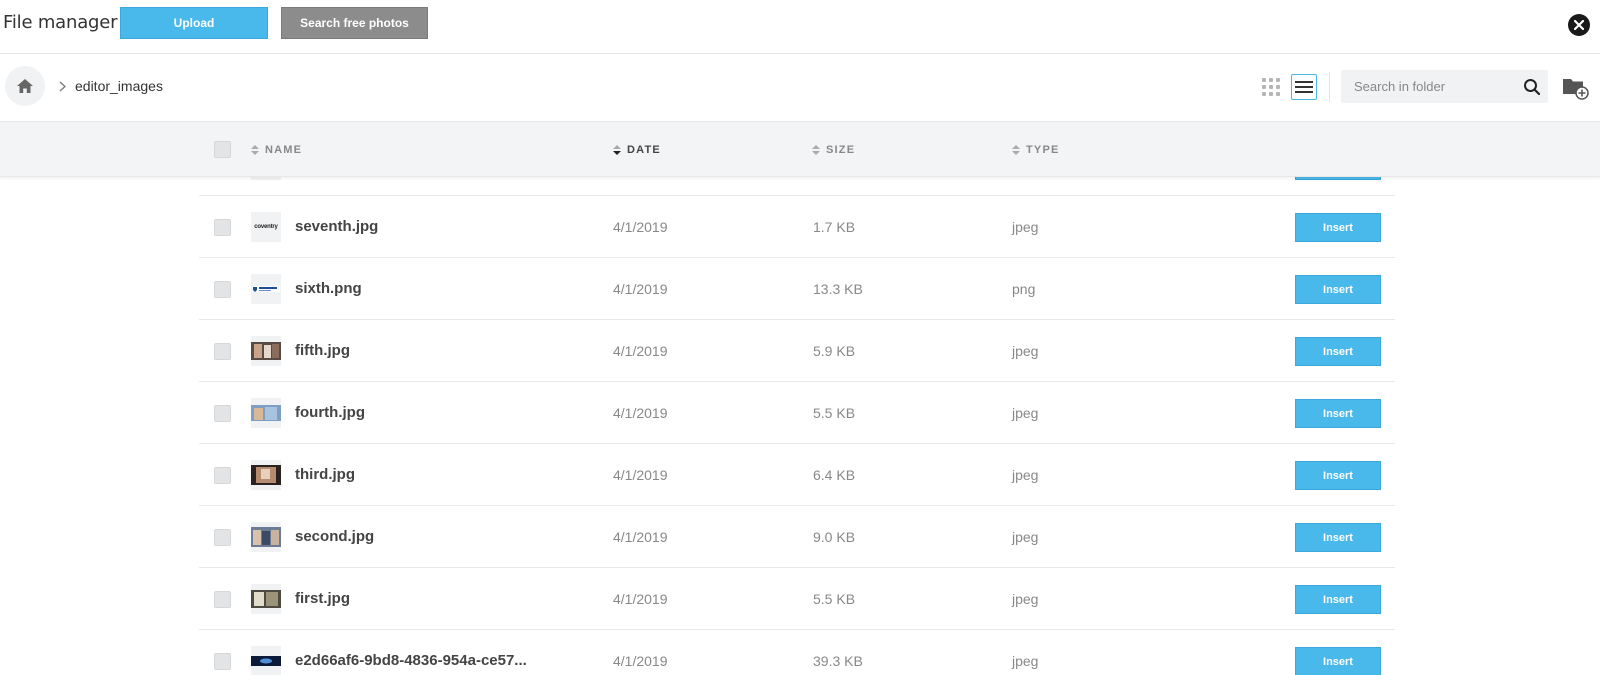 The width and height of the screenshot is (1600, 675). I want to click on column-header-name: NAME, so click(276, 150).